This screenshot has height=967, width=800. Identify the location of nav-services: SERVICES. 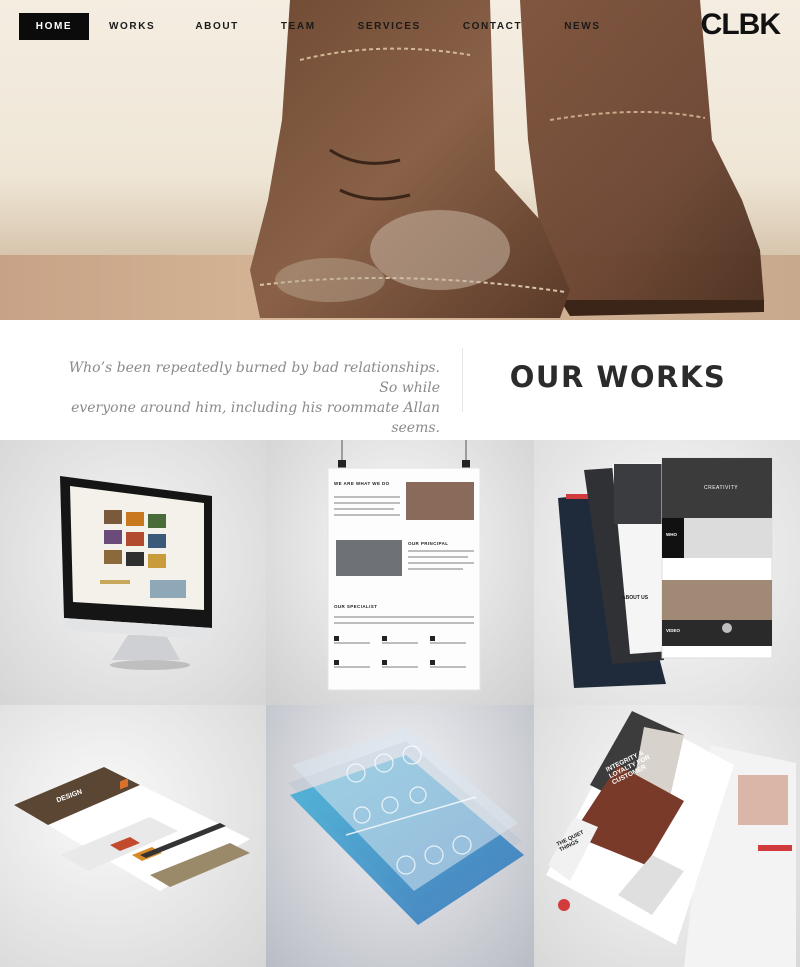
(389, 26).